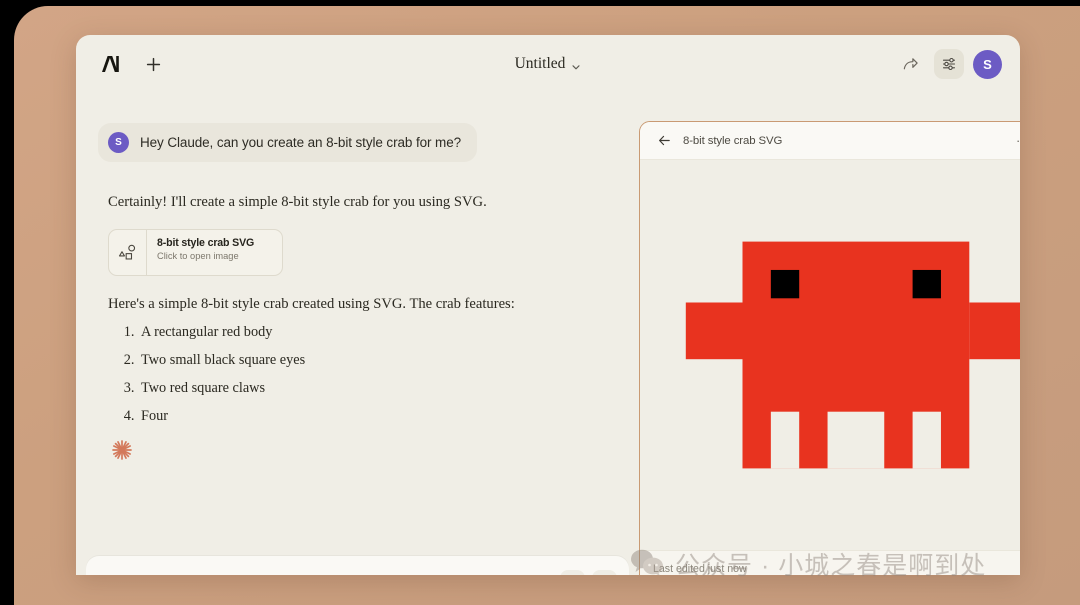  Describe the element at coordinates (700, 568) in the screenshot. I see `last-edited-label: Last edited just now` at that location.